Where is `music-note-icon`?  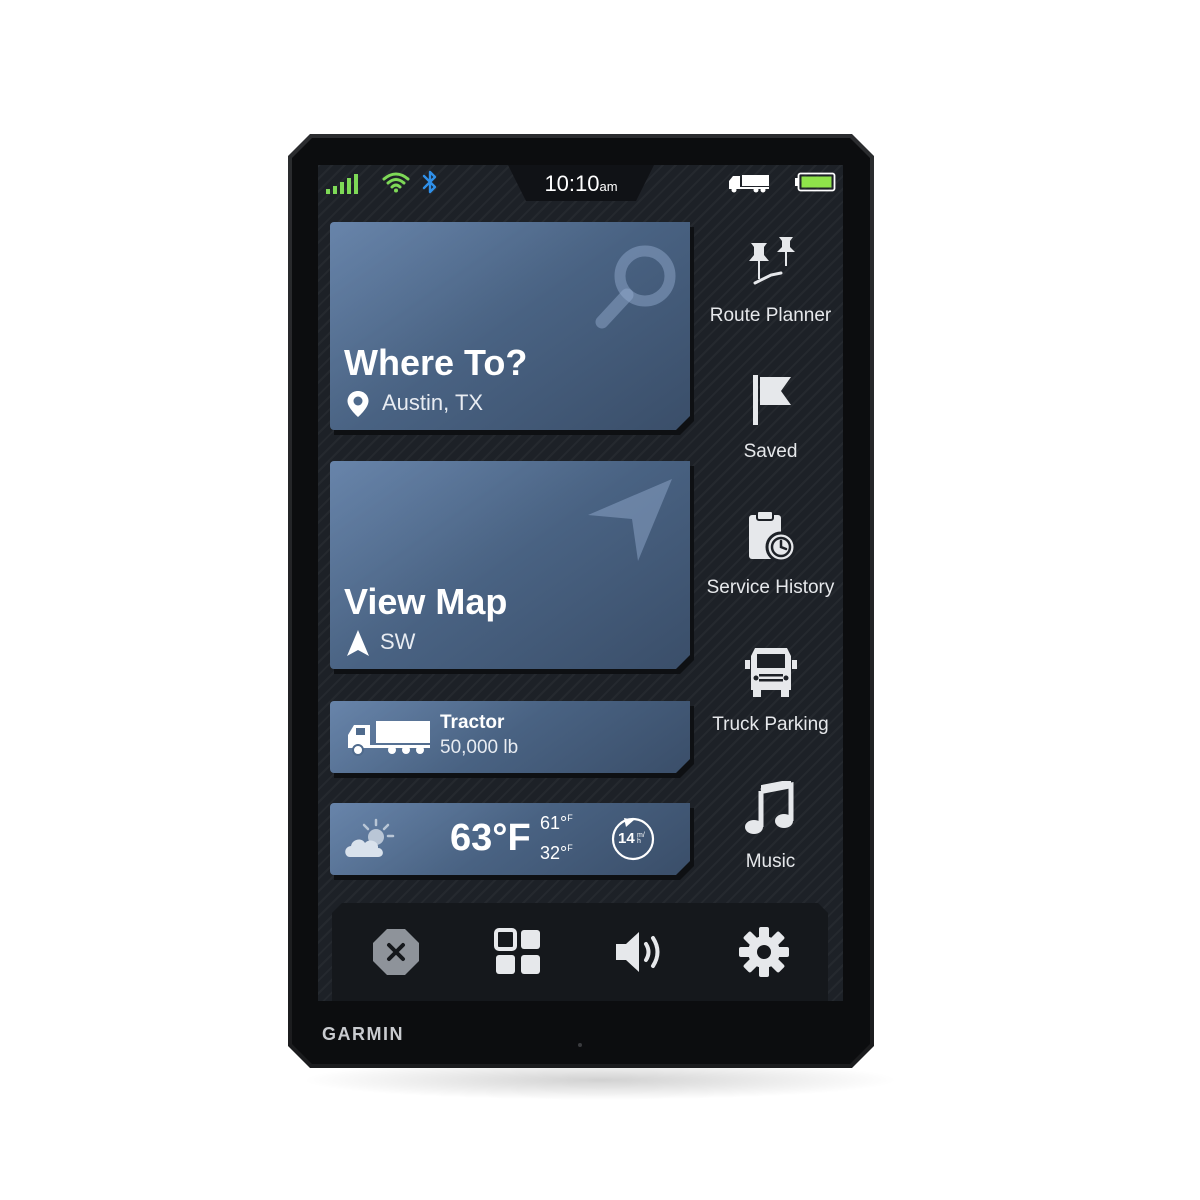 music-note-icon is located at coordinates (770, 811).